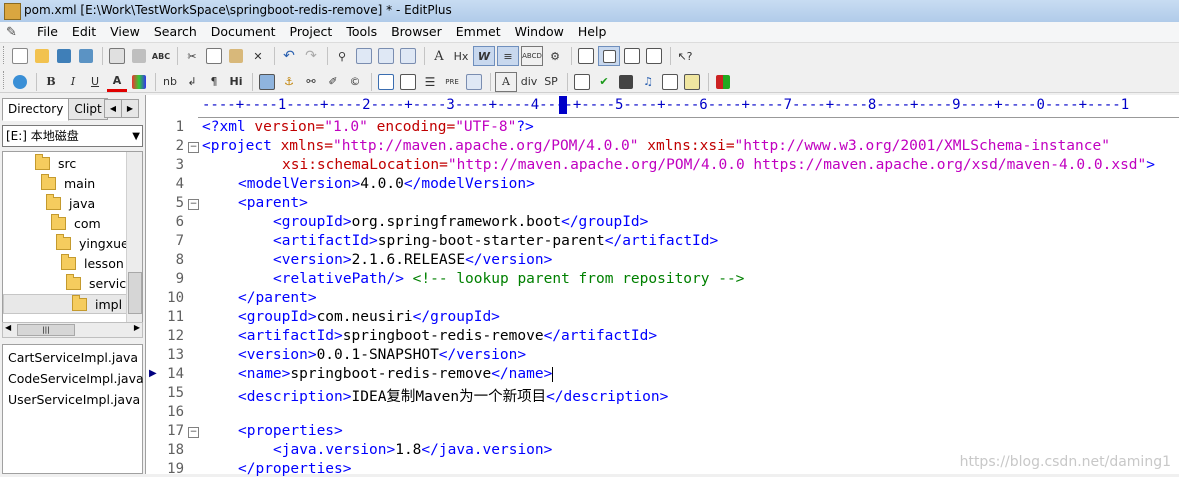  What do you see at coordinates (66, 304) in the screenshot?
I see `tree-item-impl: impl` at bounding box center [66, 304].